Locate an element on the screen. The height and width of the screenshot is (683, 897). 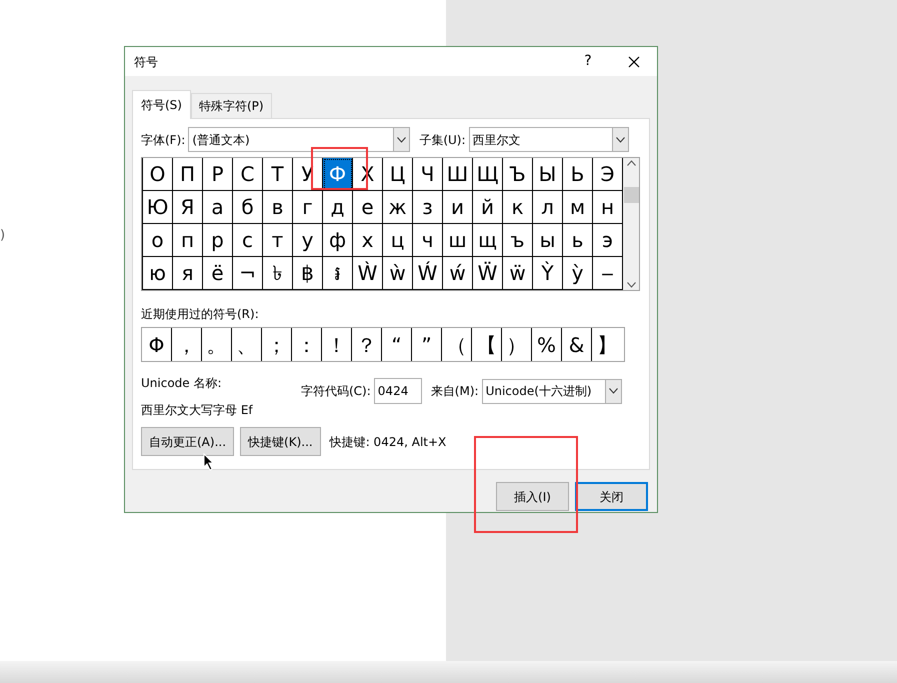
symbol-cell: г is located at coordinates (308, 207).